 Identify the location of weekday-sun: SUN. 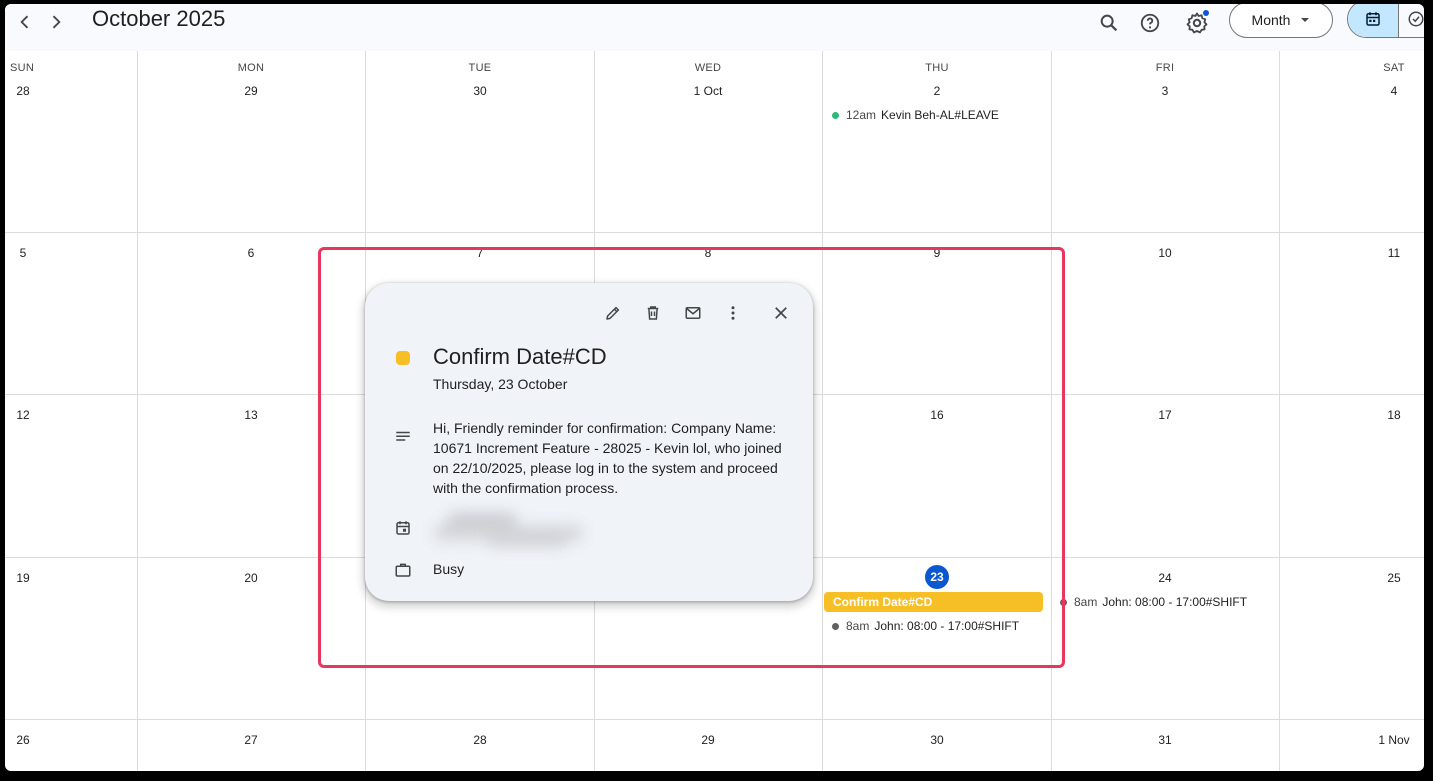
(22, 68).